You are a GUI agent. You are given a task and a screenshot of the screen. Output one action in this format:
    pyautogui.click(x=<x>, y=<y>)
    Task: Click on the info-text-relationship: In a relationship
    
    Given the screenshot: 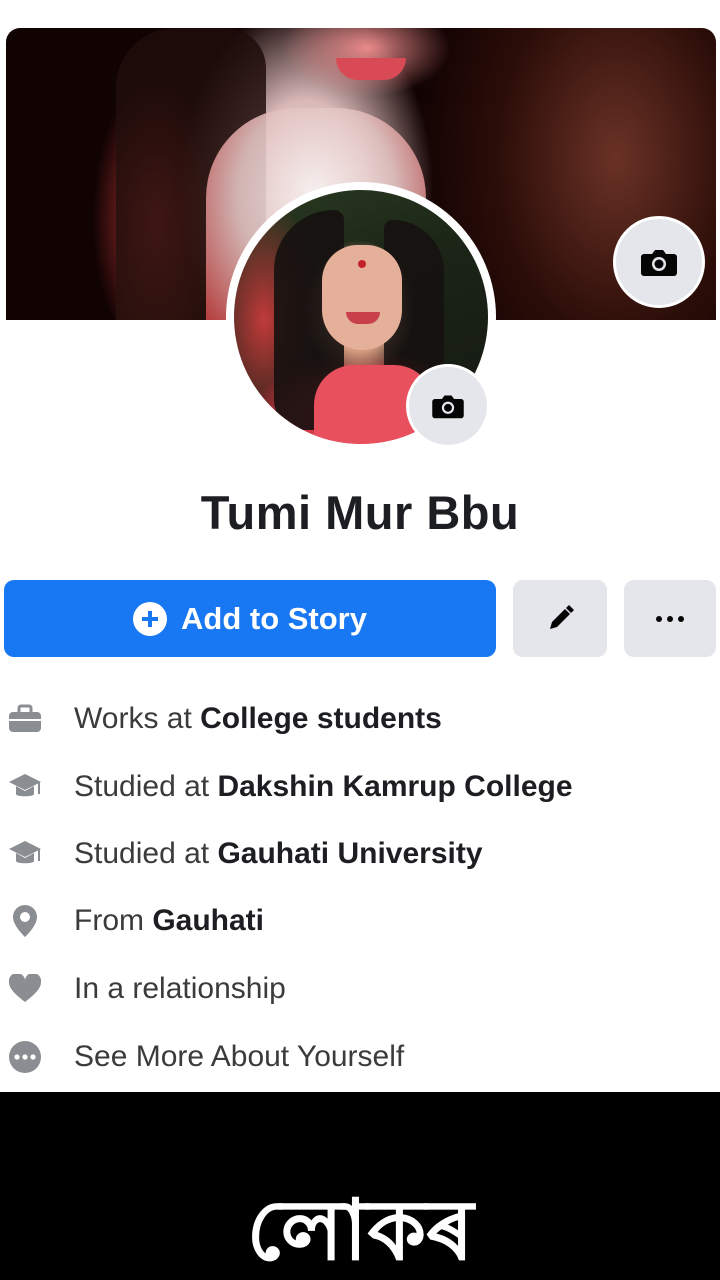 What is the action you would take?
    pyautogui.click(x=180, y=988)
    